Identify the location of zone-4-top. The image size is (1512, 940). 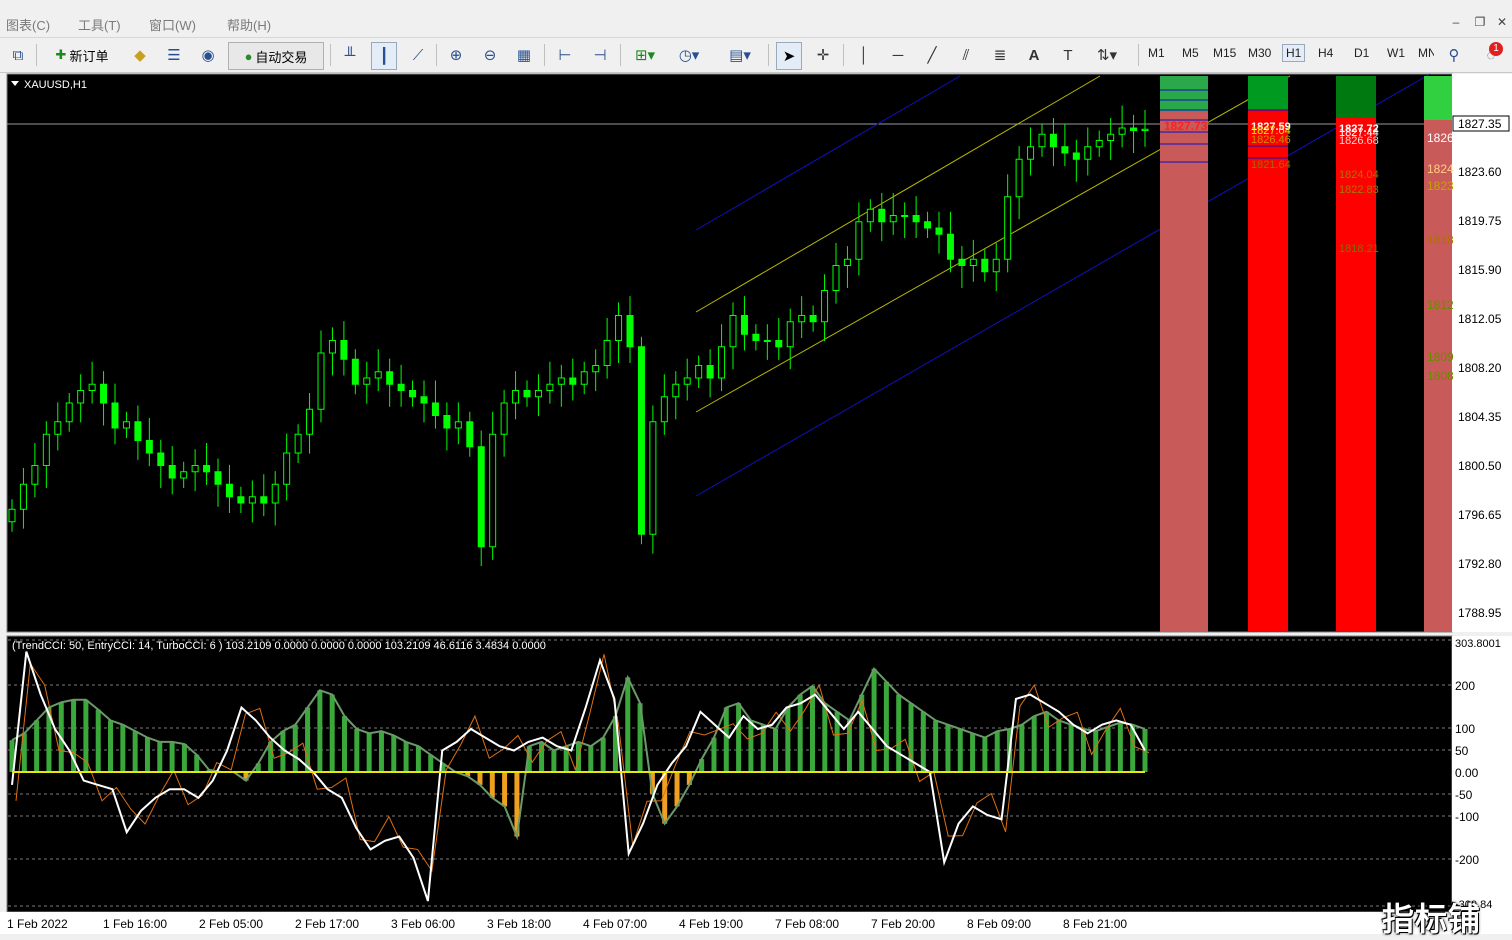
(1438, 98).